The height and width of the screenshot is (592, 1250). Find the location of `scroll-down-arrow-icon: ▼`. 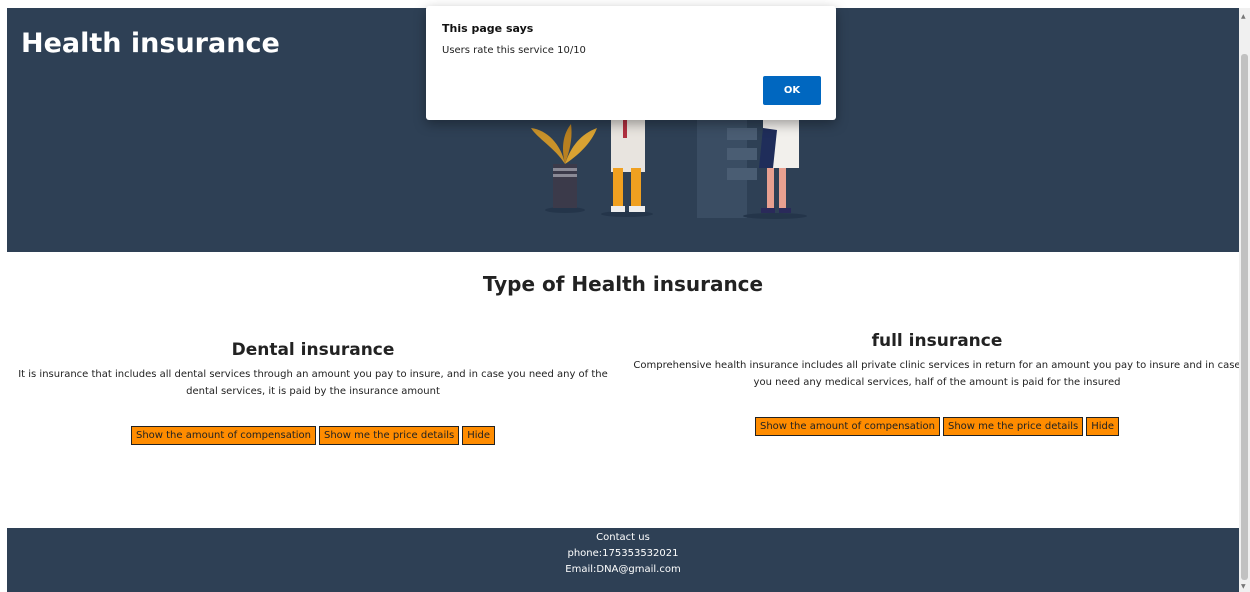

scroll-down-arrow-icon: ▼ is located at coordinates (1243, 586).